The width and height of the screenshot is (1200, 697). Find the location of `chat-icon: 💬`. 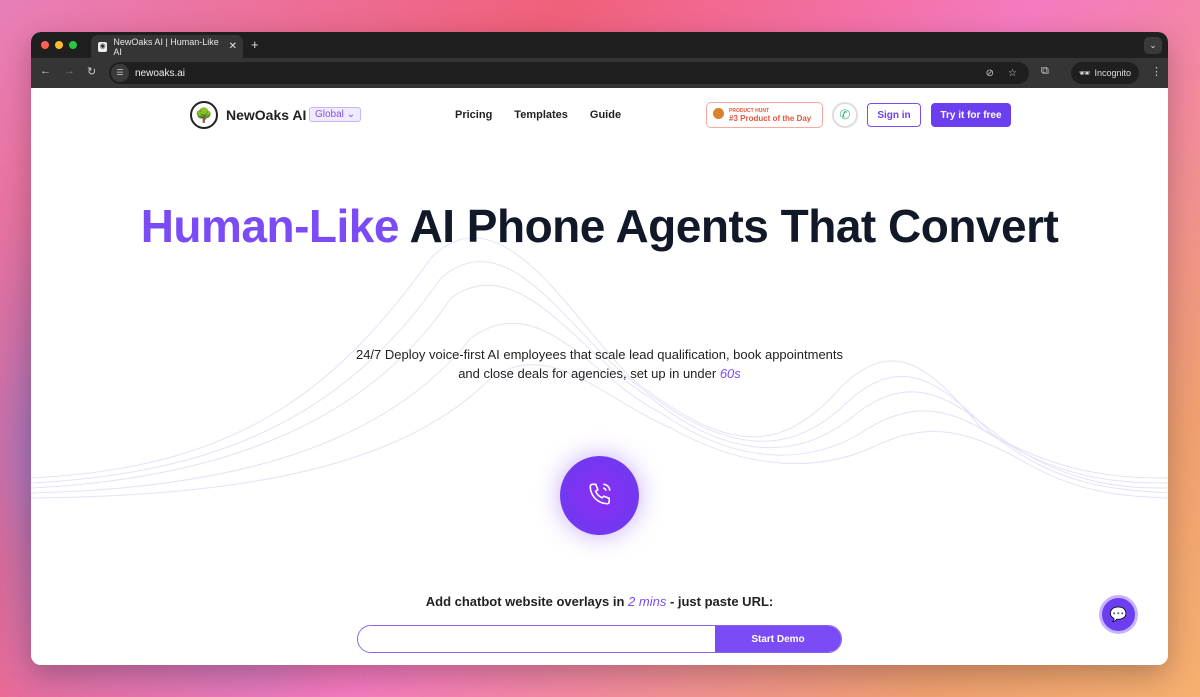

chat-icon: 💬 is located at coordinates (1118, 614).